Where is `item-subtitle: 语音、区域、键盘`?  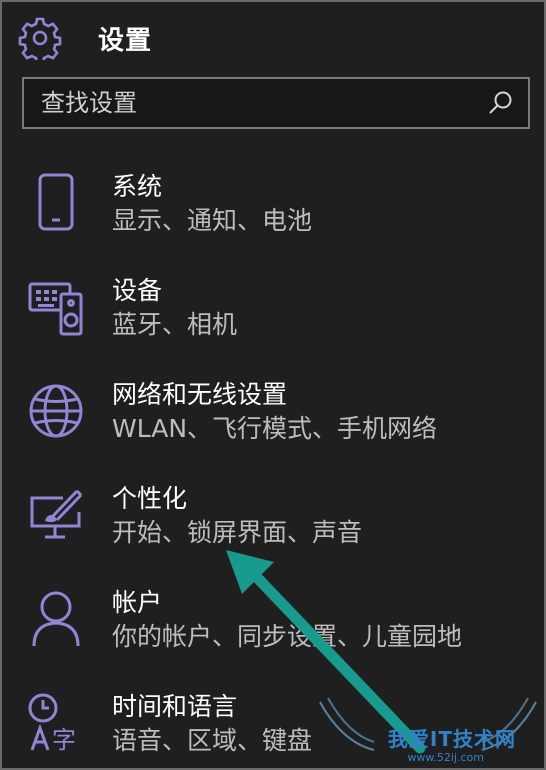 item-subtitle: 语音、区域、键盘 is located at coordinates (212, 740).